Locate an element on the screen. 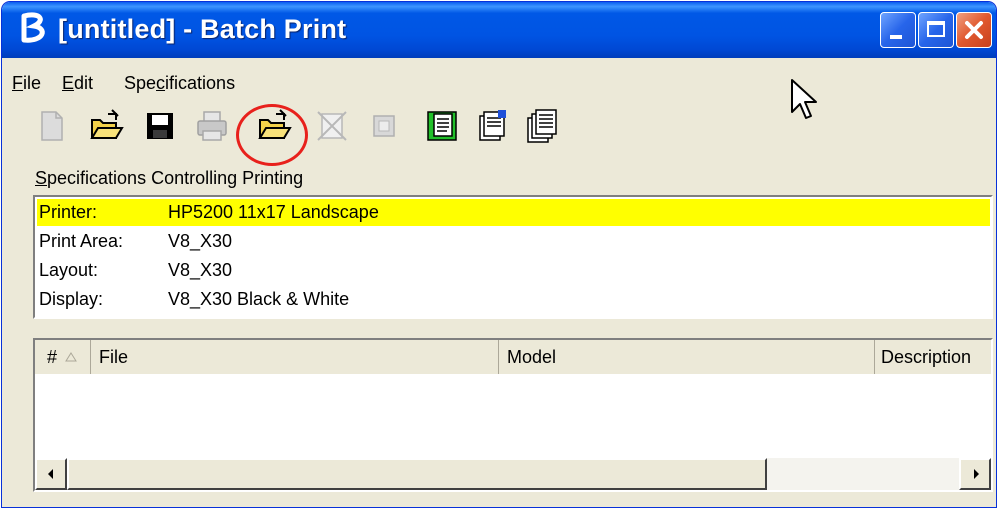 The image size is (998, 511). select-button is located at coordinates (384, 126).